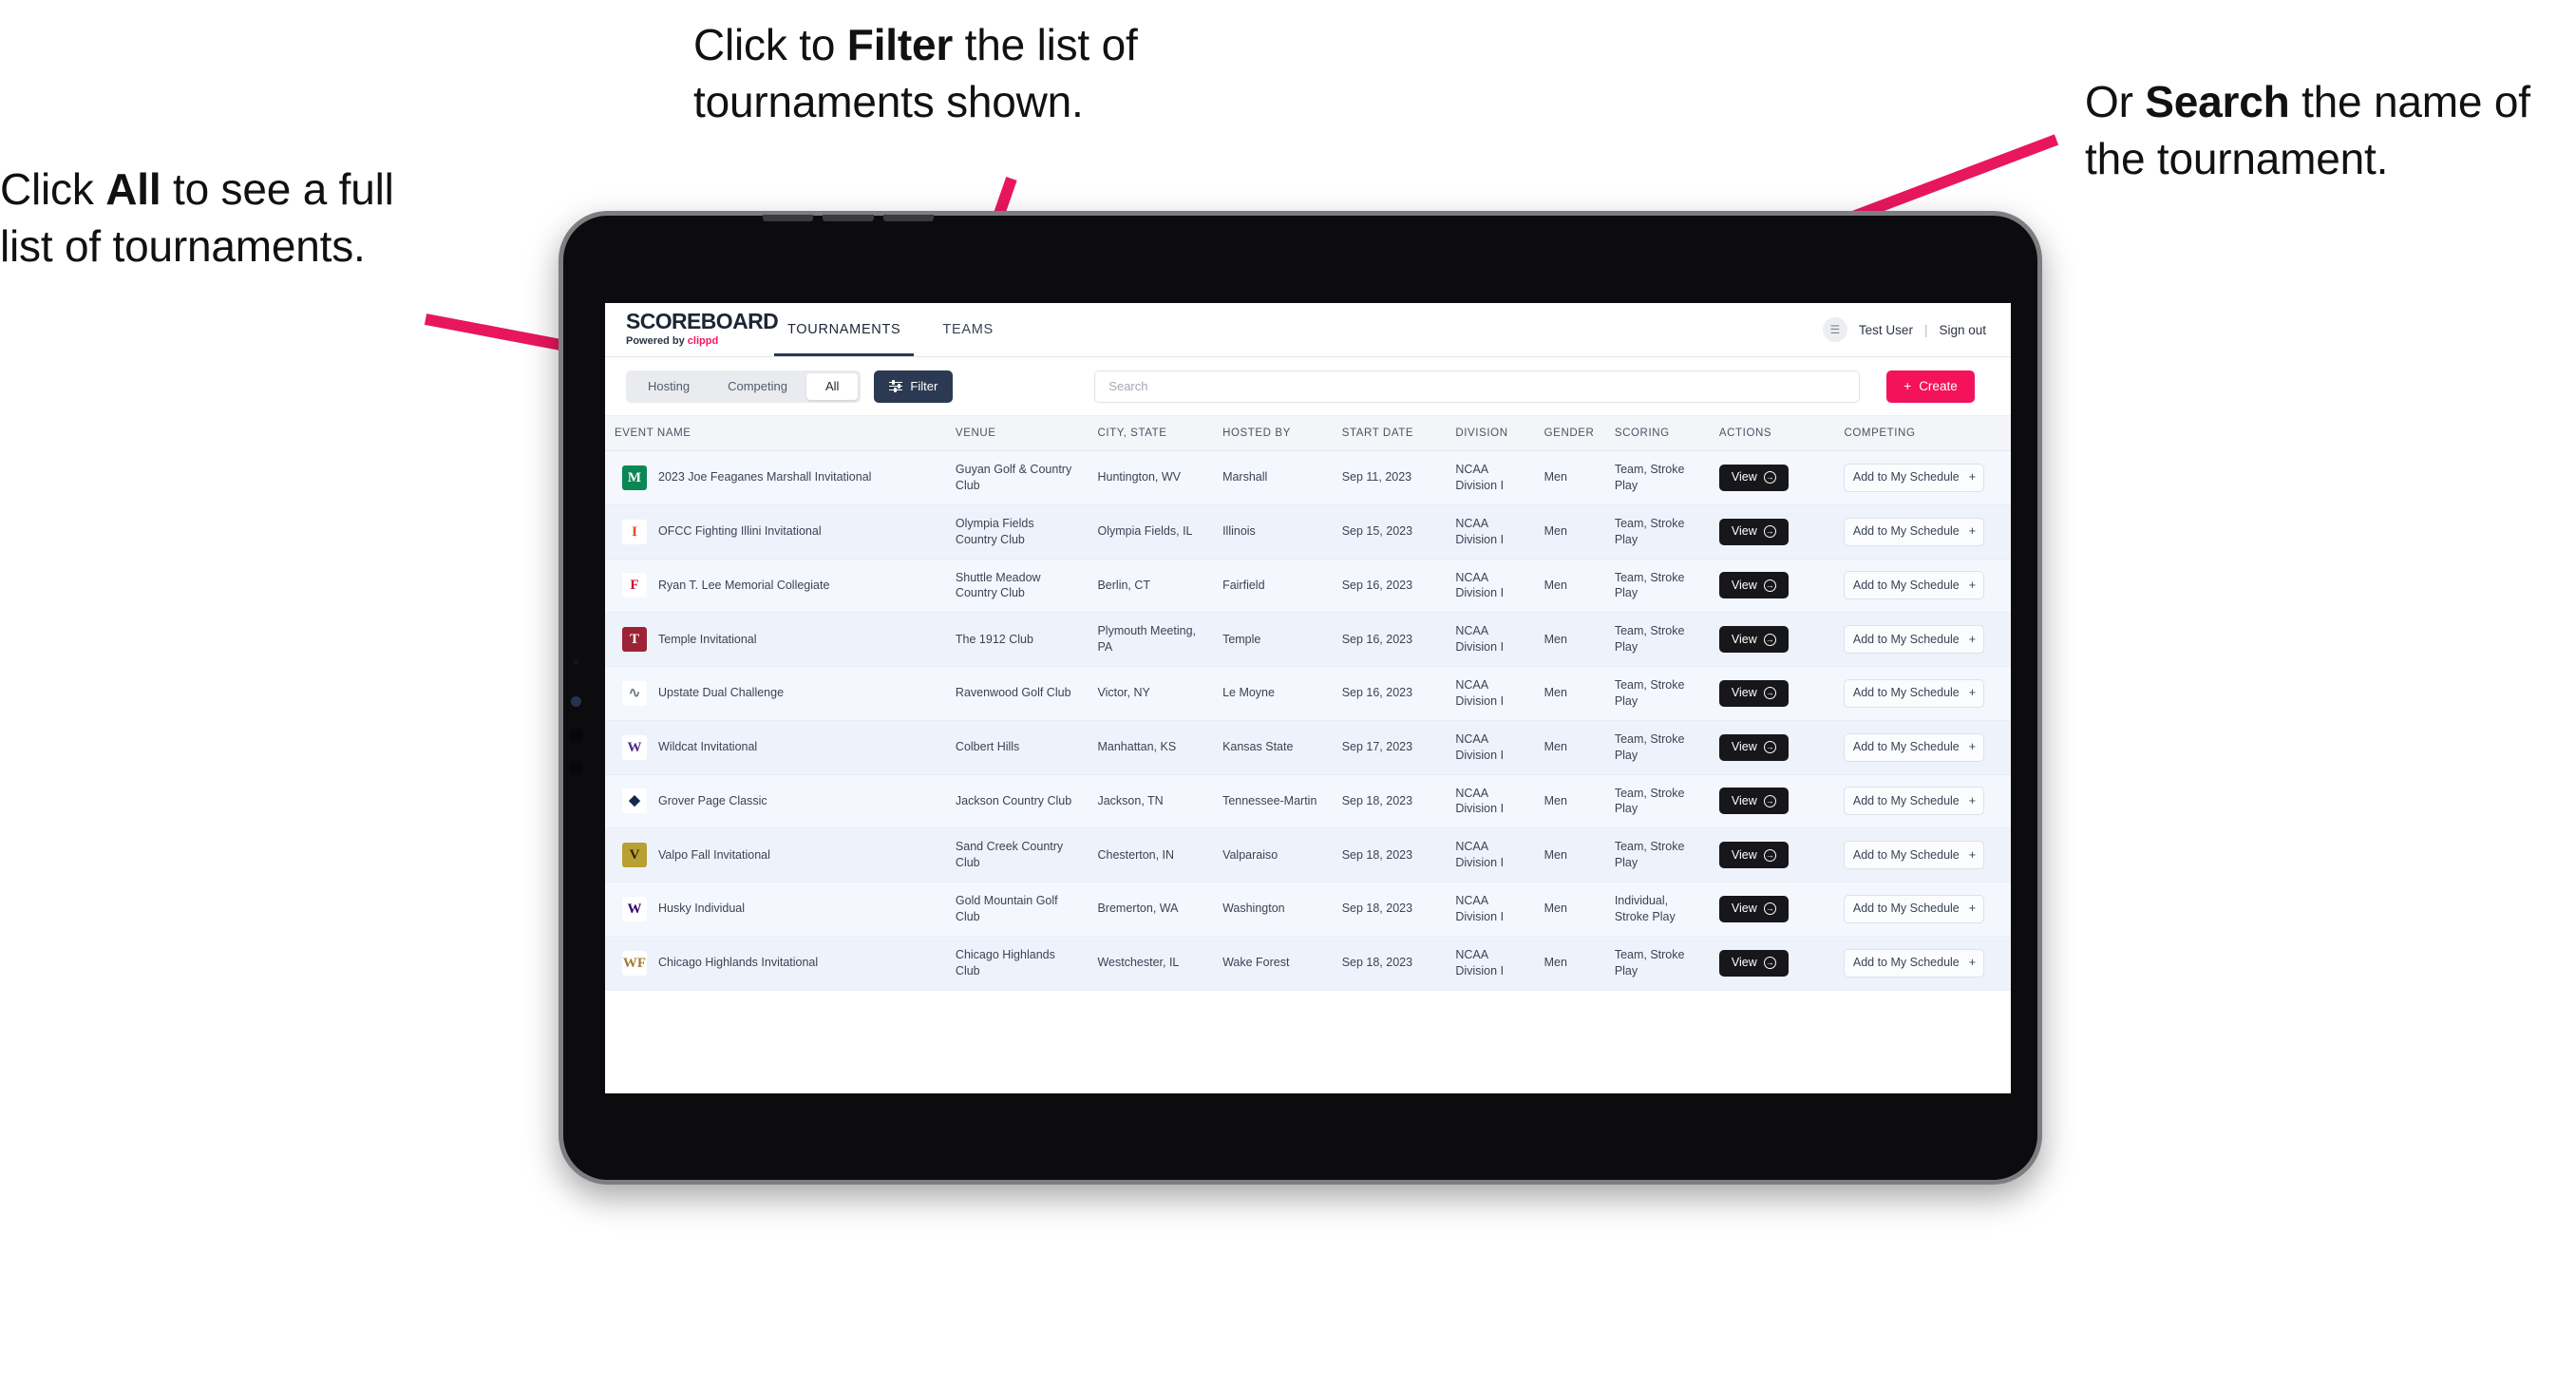 This screenshot has height=1386, width=2576. Describe the element at coordinates (1569, 433) in the screenshot. I see `col-header-gender: GENDER` at that location.